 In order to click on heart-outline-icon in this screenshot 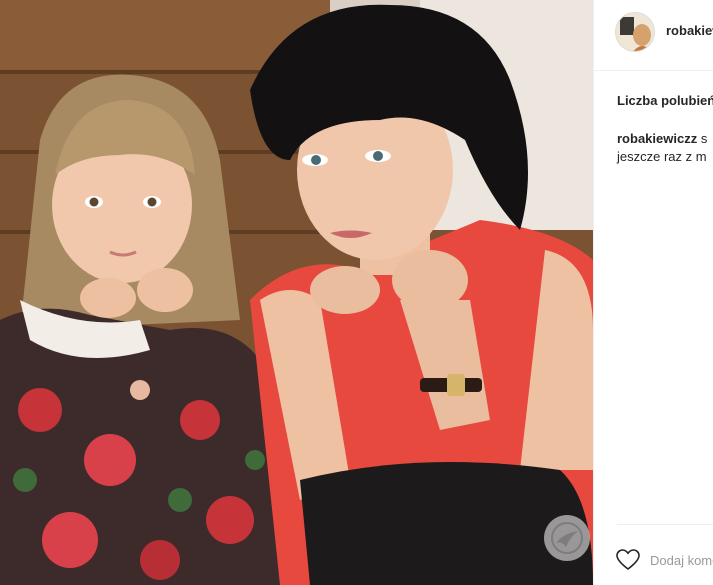, I will do `click(628, 560)`.